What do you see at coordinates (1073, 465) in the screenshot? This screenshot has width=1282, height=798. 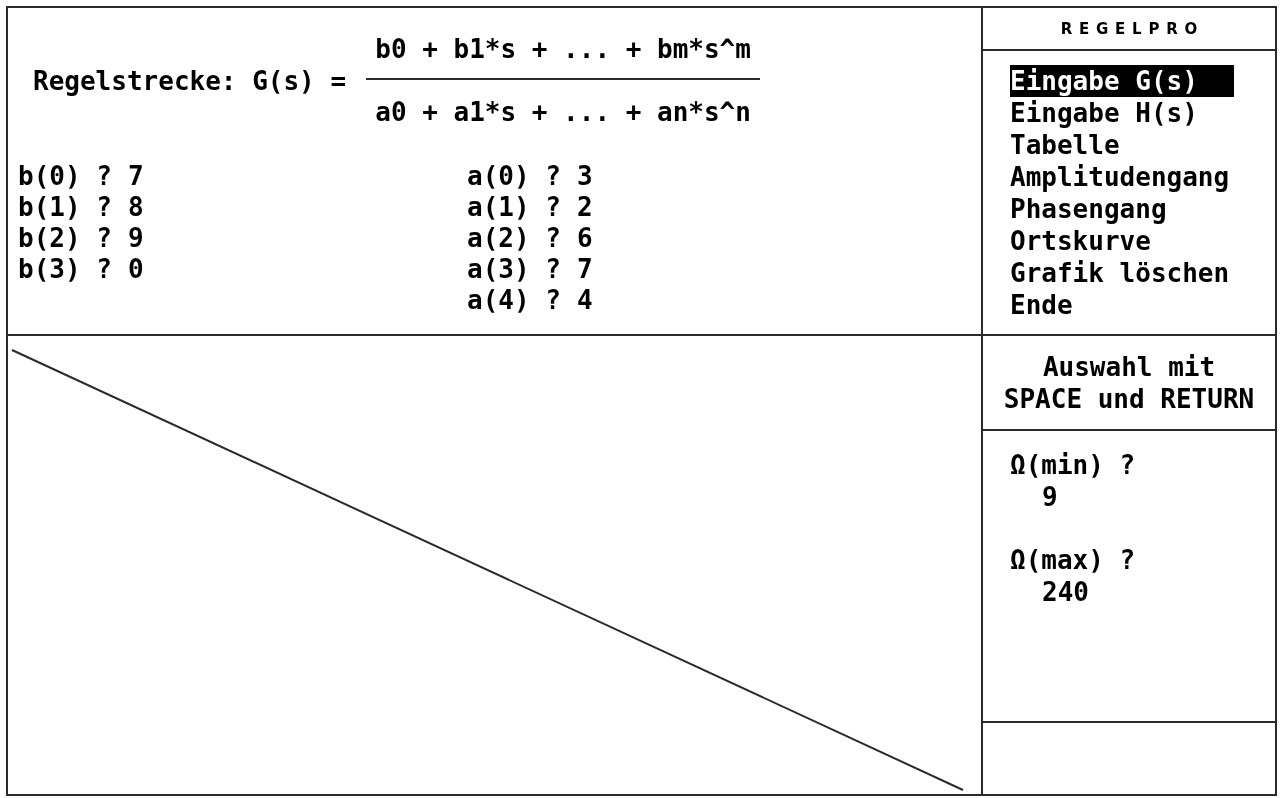 I see `frequency-prompt: Ω(min) ?` at bounding box center [1073, 465].